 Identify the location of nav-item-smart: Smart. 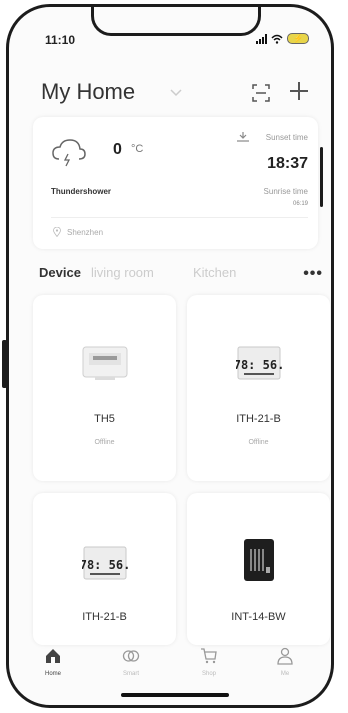
(131, 662).